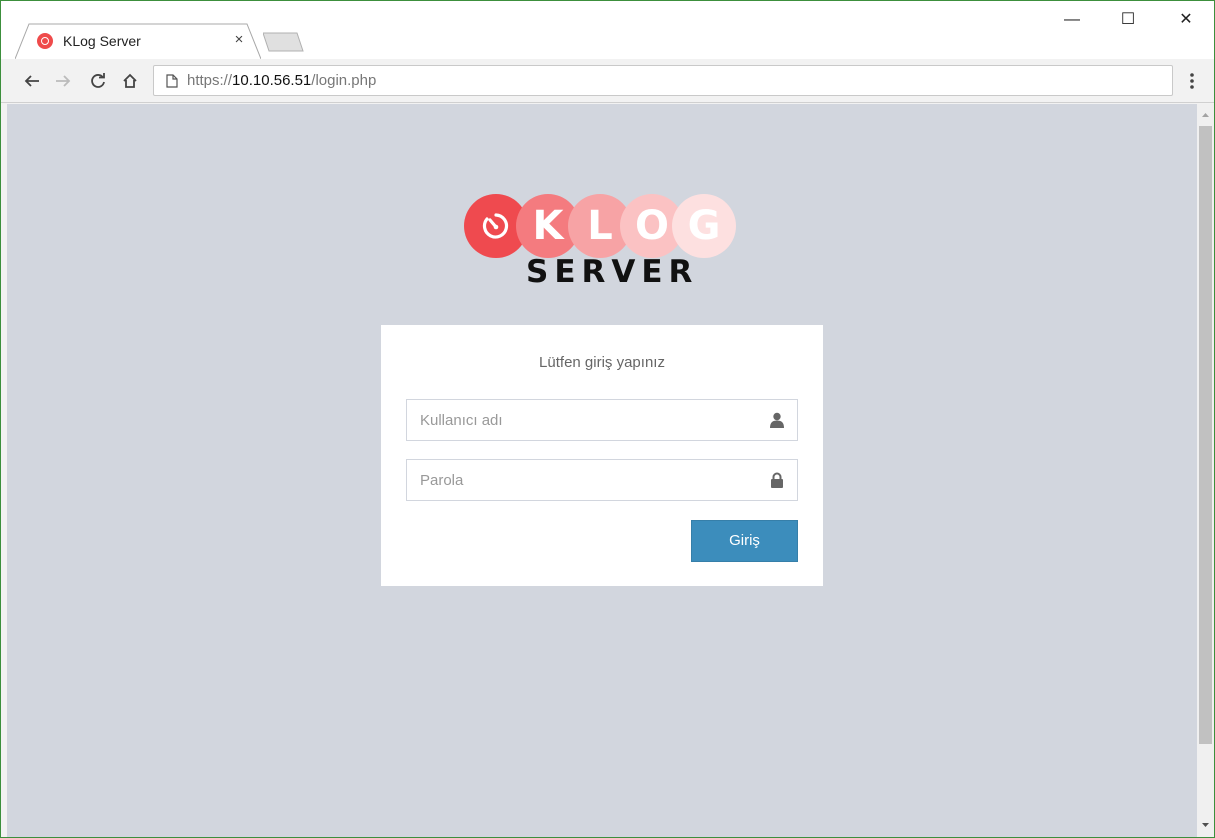 The image size is (1215, 838). What do you see at coordinates (344, 80) in the screenshot?
I see `url-path: /login.php` at bounding box center [344, 80].